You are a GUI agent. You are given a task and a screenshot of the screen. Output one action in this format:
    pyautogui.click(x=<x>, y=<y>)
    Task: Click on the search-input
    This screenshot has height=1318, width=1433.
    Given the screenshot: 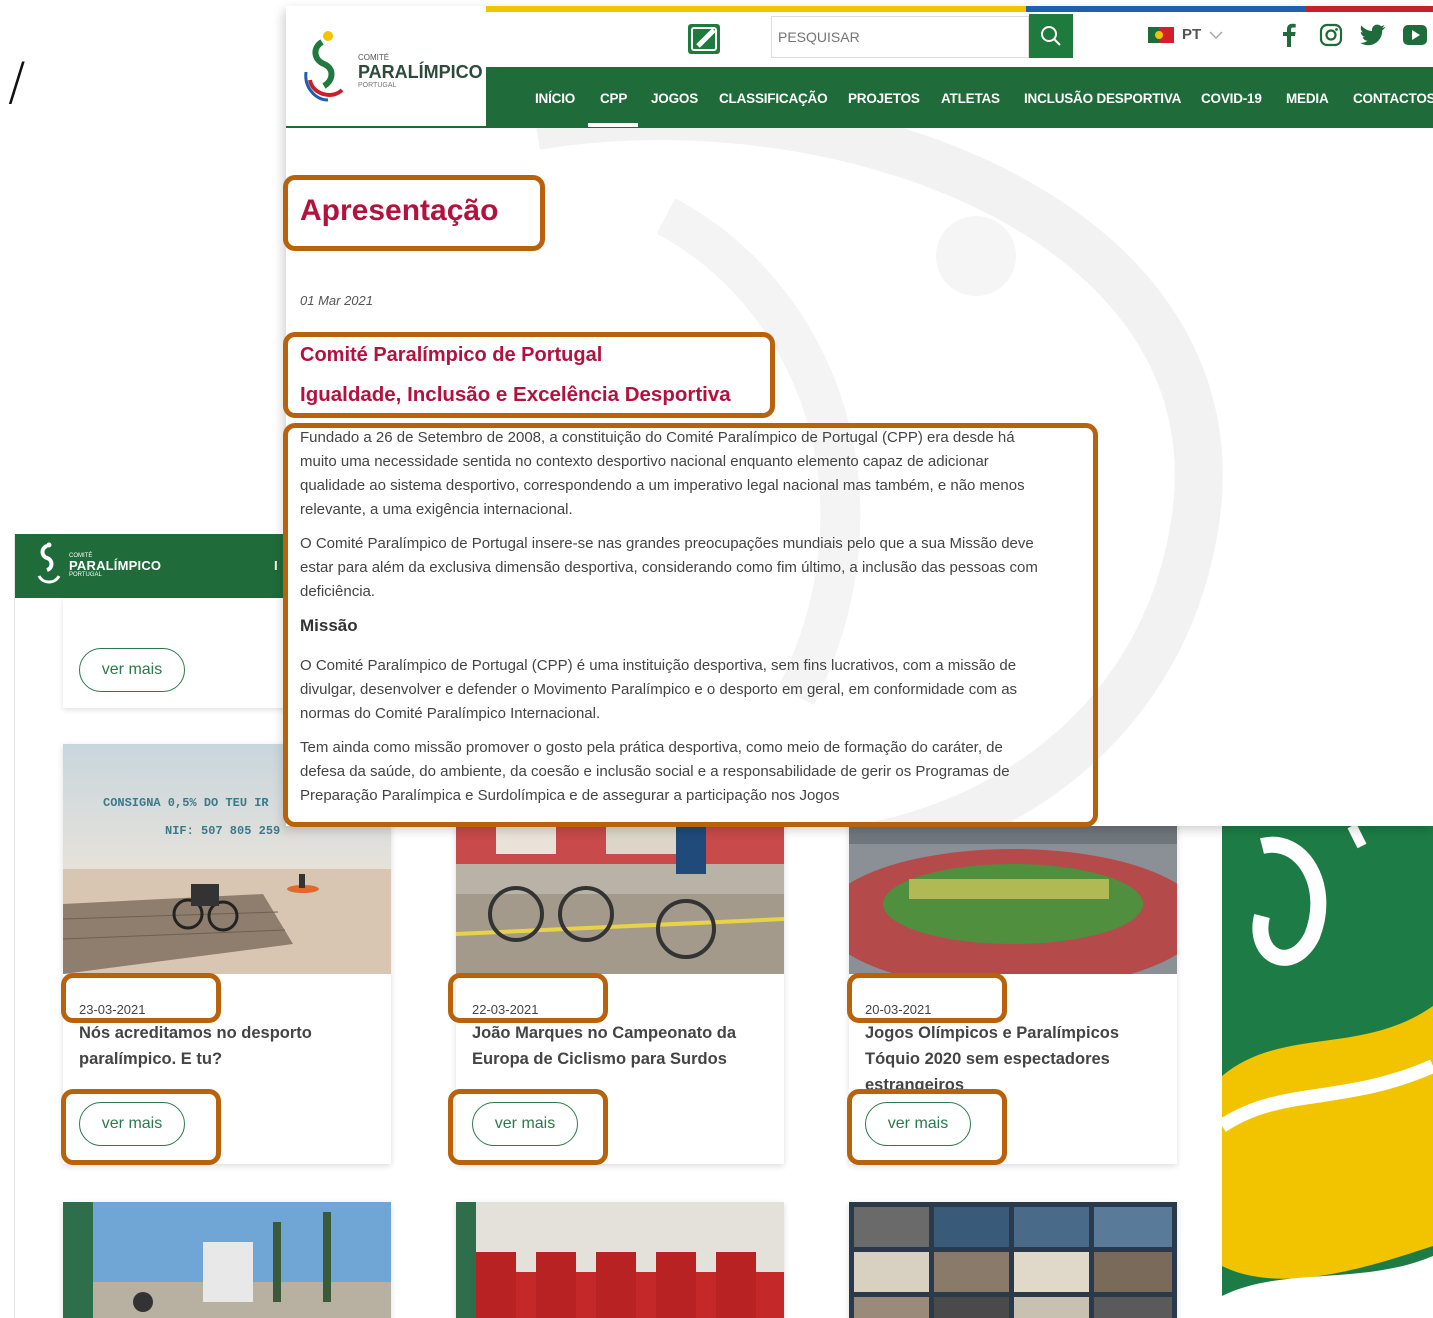 What is the action you would take?
    pyautogui.click(x=900, y=37)
    